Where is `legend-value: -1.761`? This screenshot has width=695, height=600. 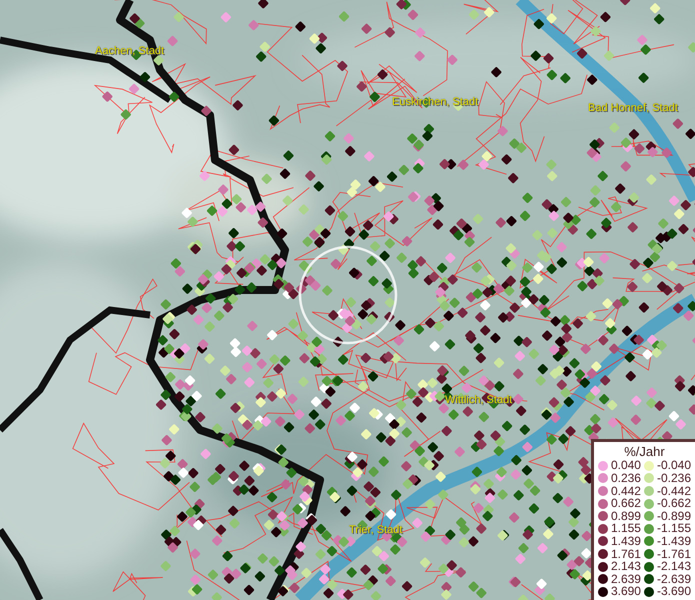
legend-value: -1.761 is located at coordinates (673, 554).